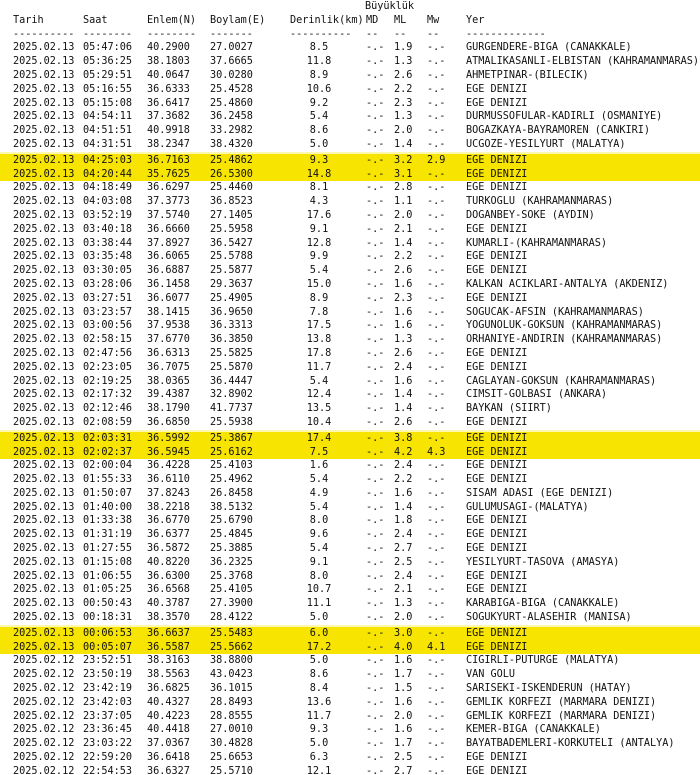 The height and width of the screenshot is (775, 700). What do you see at coordinates (231, 395) in the screenshot?
I see `event-longitude: 32.8902` at bounding box center [231, 395].